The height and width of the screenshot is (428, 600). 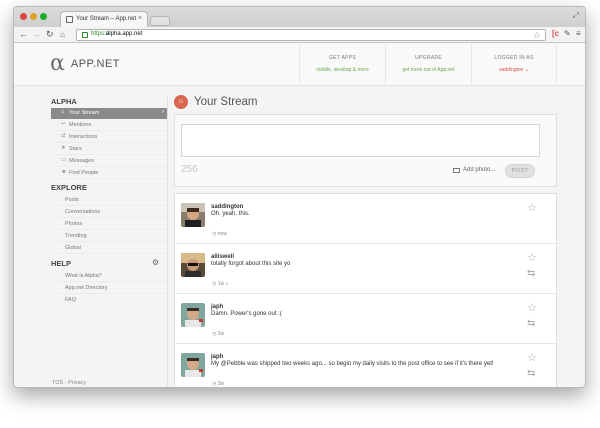 I want to click on sidebar-item-interactions: ⇄ Interactions, so click(x=109, y=137).